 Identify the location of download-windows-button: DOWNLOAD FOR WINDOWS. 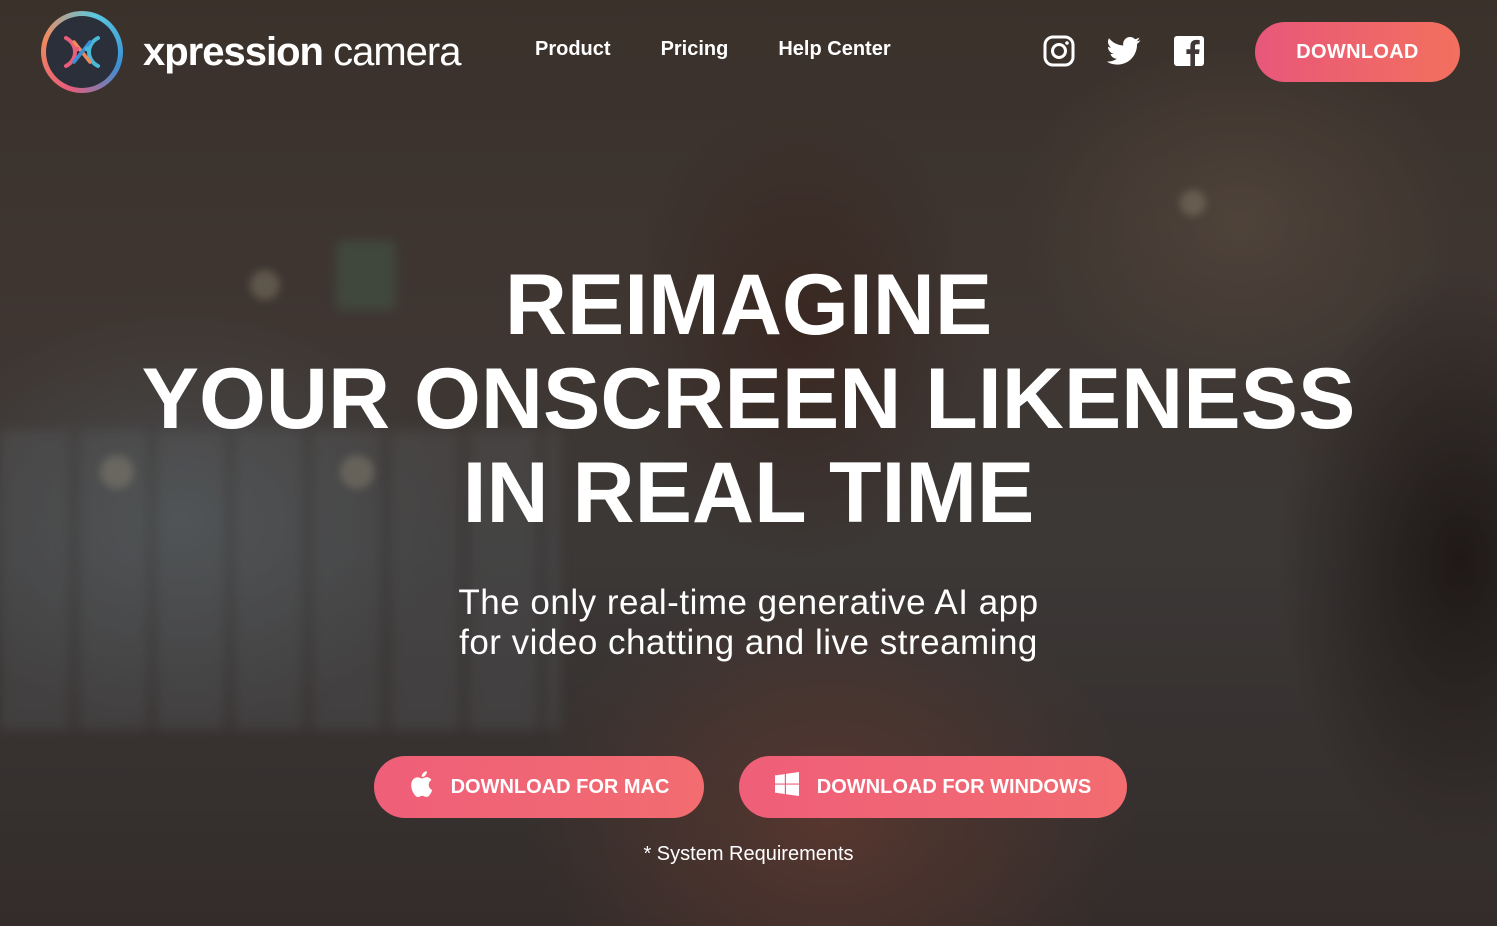
(933, 787).